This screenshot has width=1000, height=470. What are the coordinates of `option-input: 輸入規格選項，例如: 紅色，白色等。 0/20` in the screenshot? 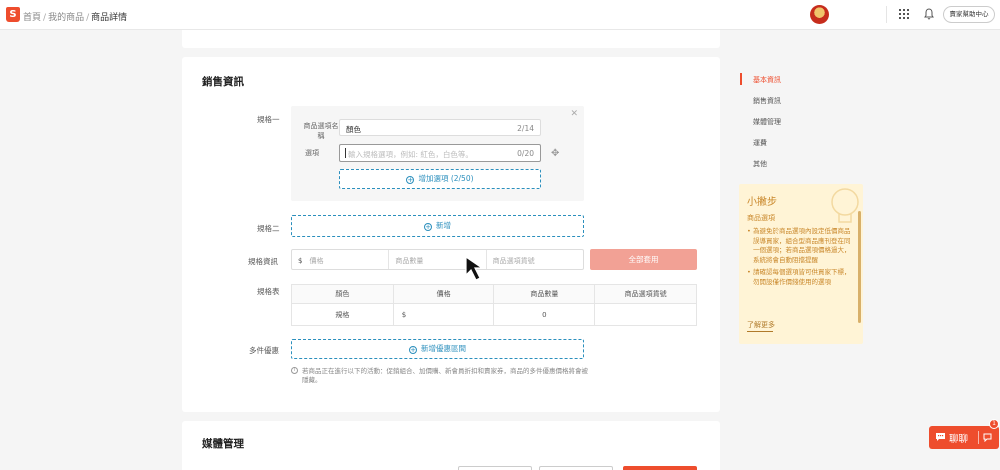 It's located at (440, 153).